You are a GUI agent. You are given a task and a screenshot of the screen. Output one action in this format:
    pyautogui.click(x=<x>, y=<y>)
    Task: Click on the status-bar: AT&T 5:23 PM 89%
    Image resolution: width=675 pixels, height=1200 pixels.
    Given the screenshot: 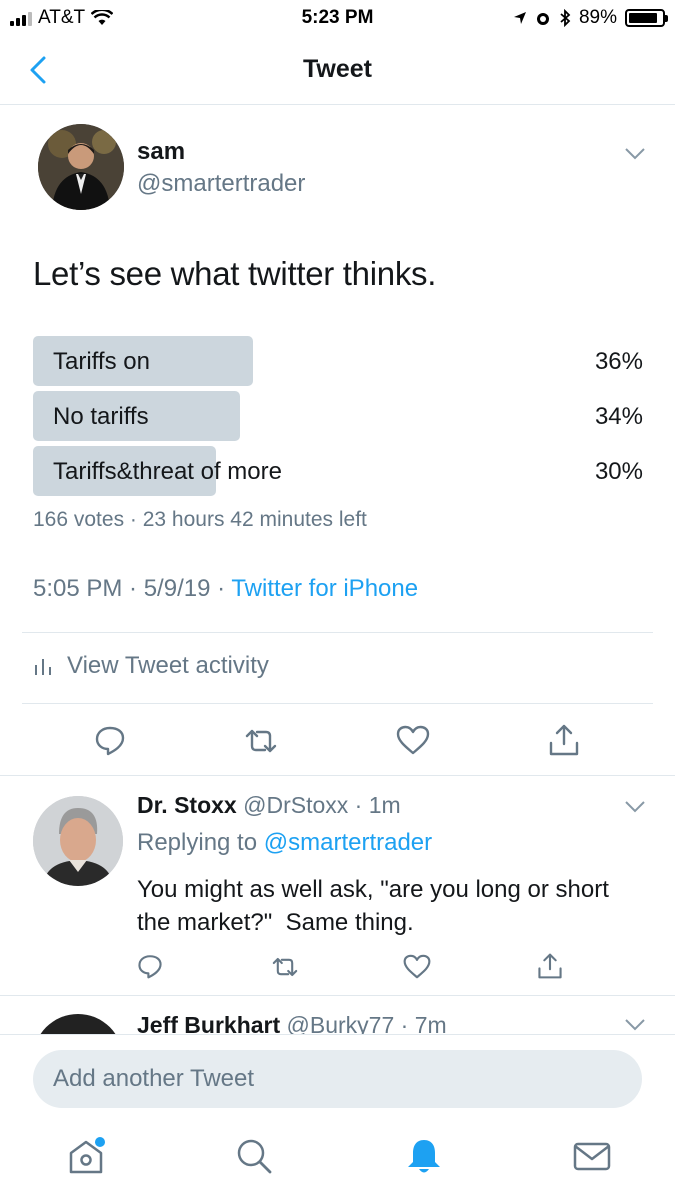 What is the action you would take?
    pyautogui.click(x=337, y=18)
    